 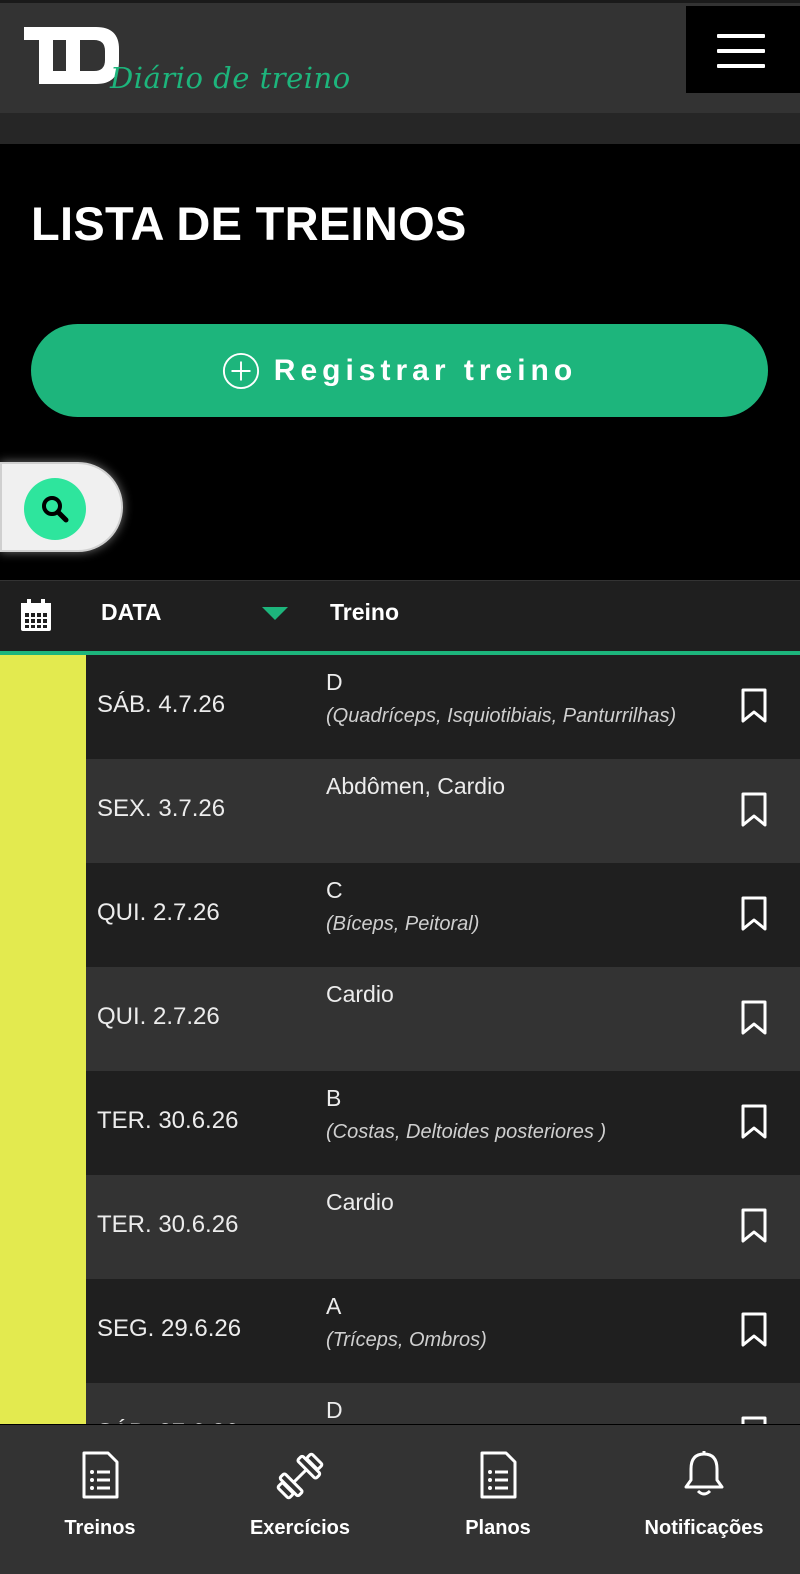 I want to click on table-row: SÁB. 27.6.26 D, so click(x=443, y=1403).